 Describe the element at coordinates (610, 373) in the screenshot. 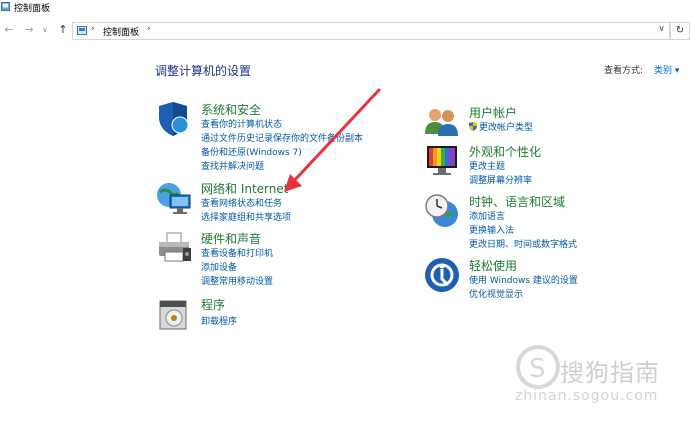

I see `watermark-text: 搜狗指南` at that location.